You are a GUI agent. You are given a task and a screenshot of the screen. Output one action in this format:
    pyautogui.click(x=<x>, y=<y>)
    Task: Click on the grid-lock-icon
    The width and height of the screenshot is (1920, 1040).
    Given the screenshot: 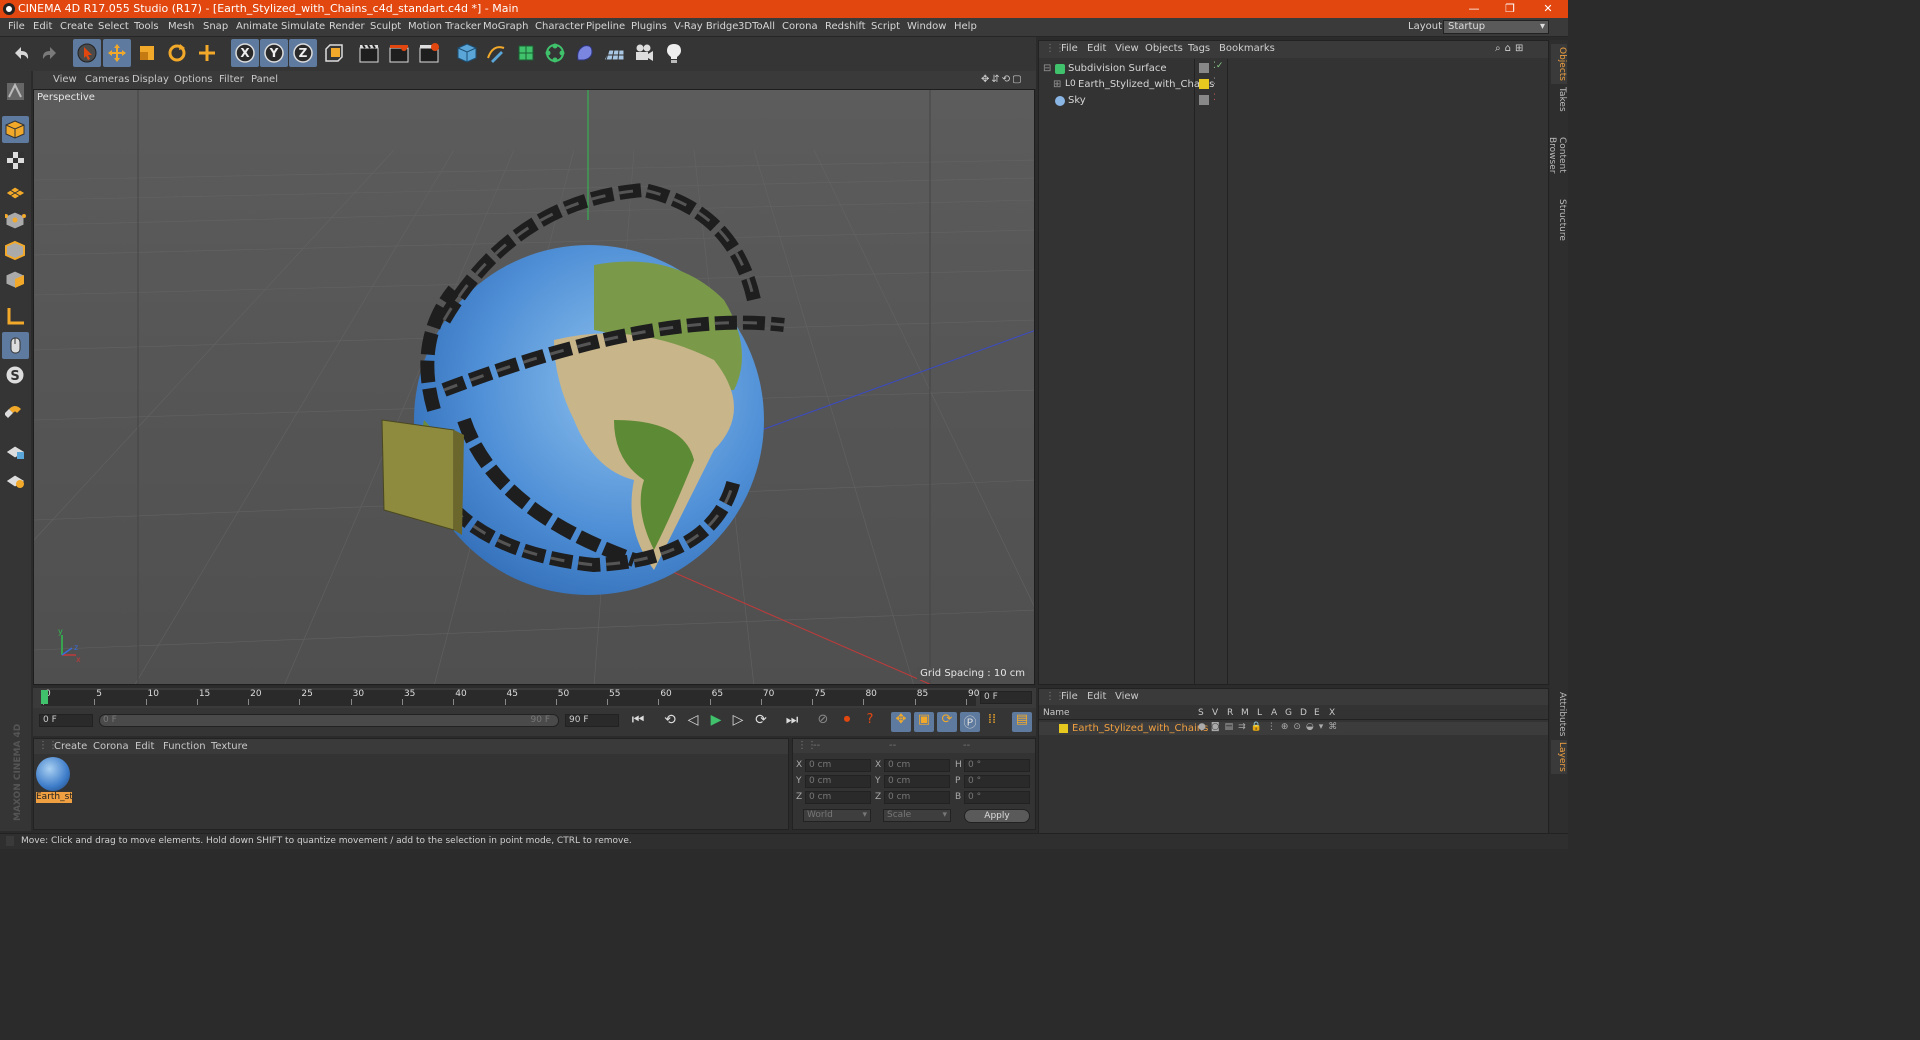 What is the action you would take?
    pyautogui.click(x=15, y=450)
    